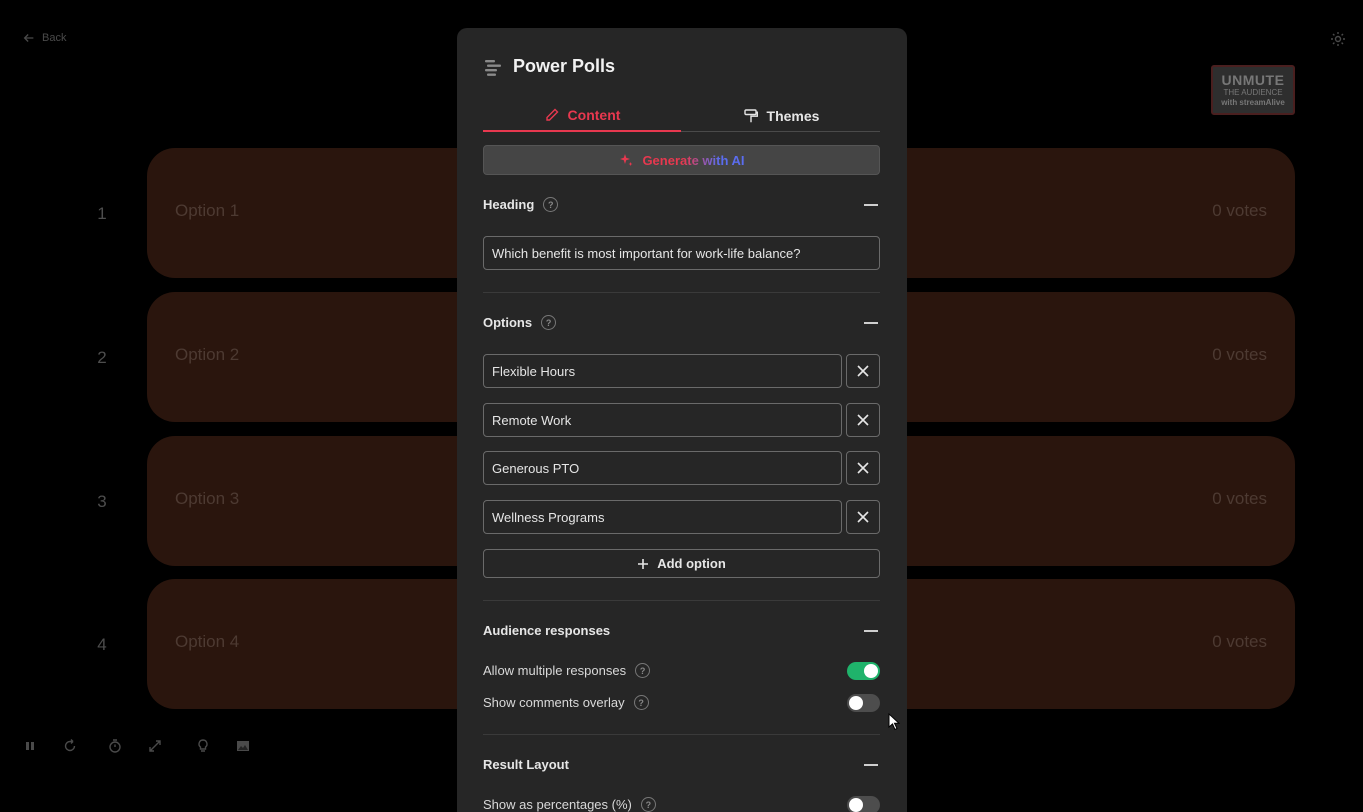 Image resolution: width=1363 pixels, height=812 pixels. I want to click on paint-roller-icon, so click(750, 116).